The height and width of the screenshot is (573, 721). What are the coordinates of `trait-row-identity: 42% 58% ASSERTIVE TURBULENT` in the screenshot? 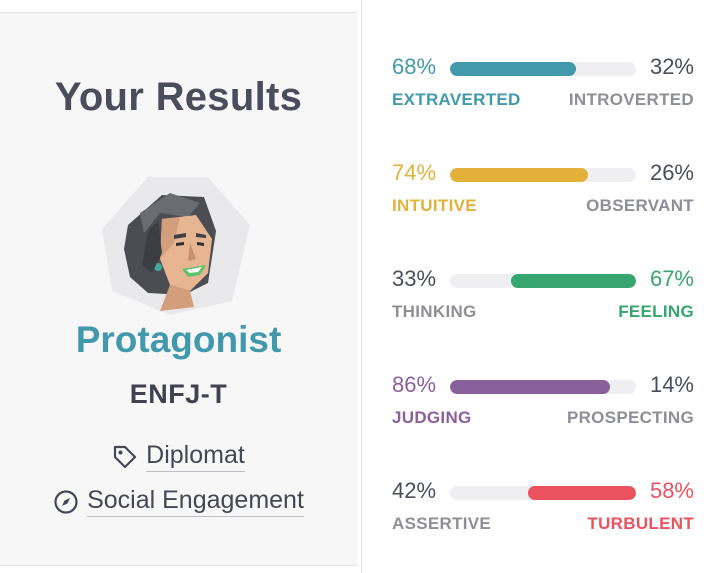 It's located at (543, 513).